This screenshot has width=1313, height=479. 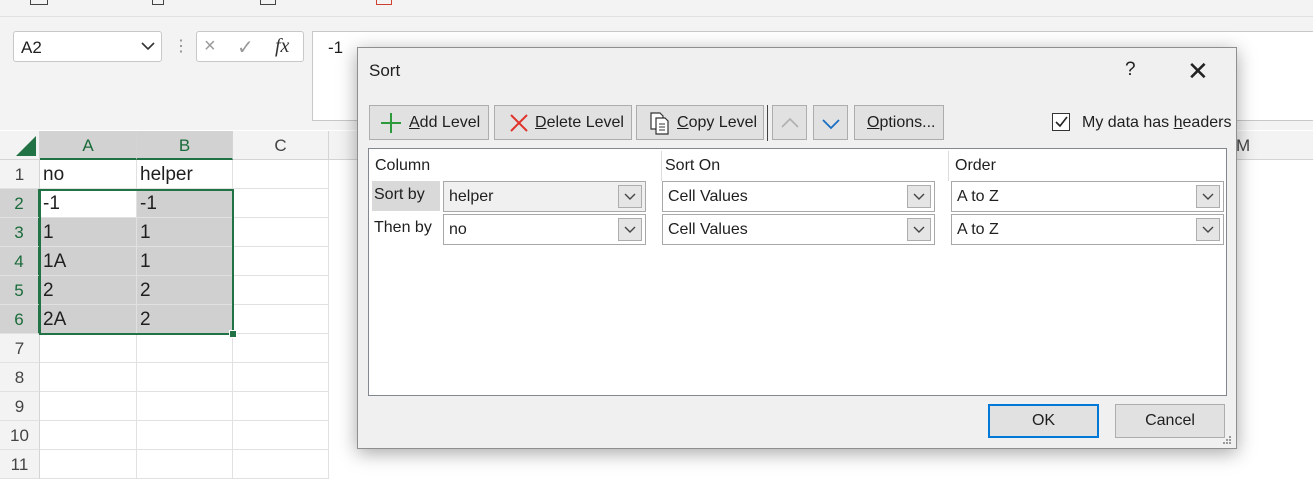 I want to click on resize-grip-icon, so click(x=1227, y=440).